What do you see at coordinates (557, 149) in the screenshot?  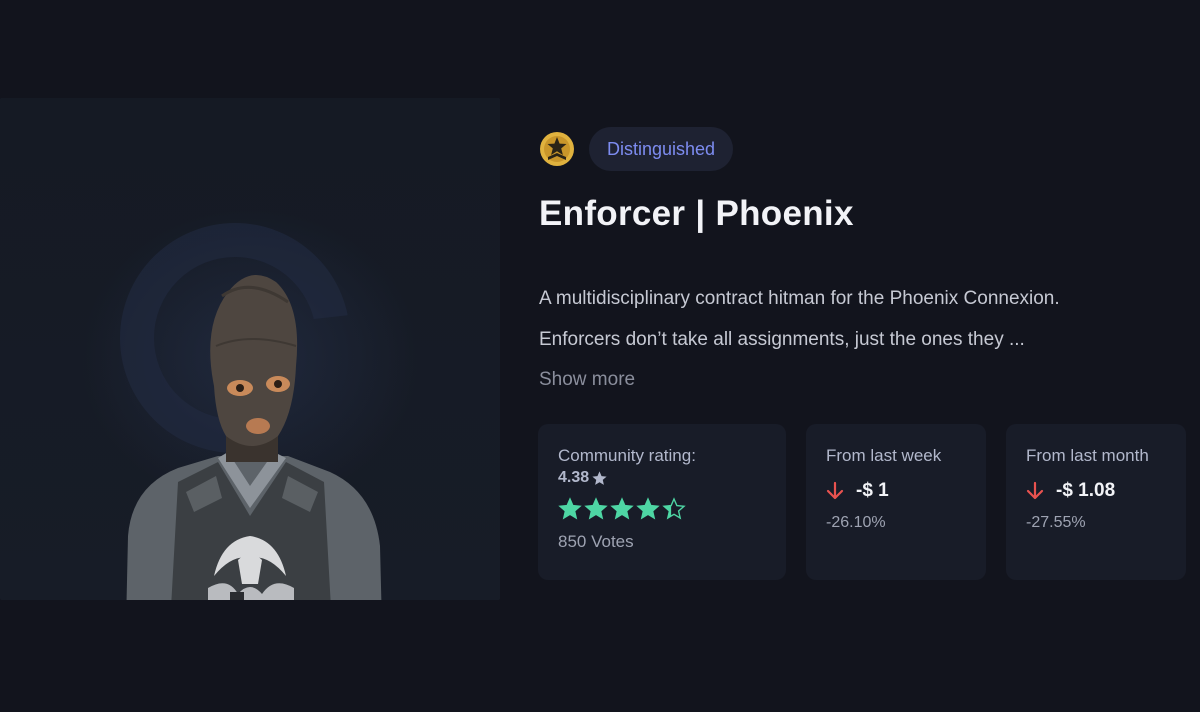 I see `rank-star-icon` at bounding box center [557, 149].